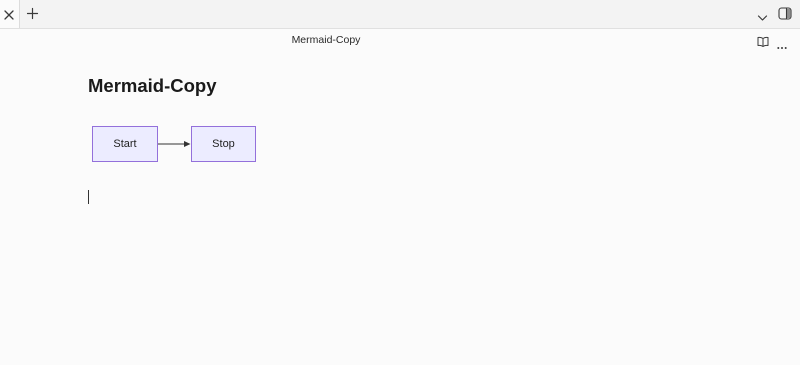  What do you see at coordinates (223, 144) in the screenshot?
I see `diagram-node-stop: Stop` at bounding box center [223, 144].